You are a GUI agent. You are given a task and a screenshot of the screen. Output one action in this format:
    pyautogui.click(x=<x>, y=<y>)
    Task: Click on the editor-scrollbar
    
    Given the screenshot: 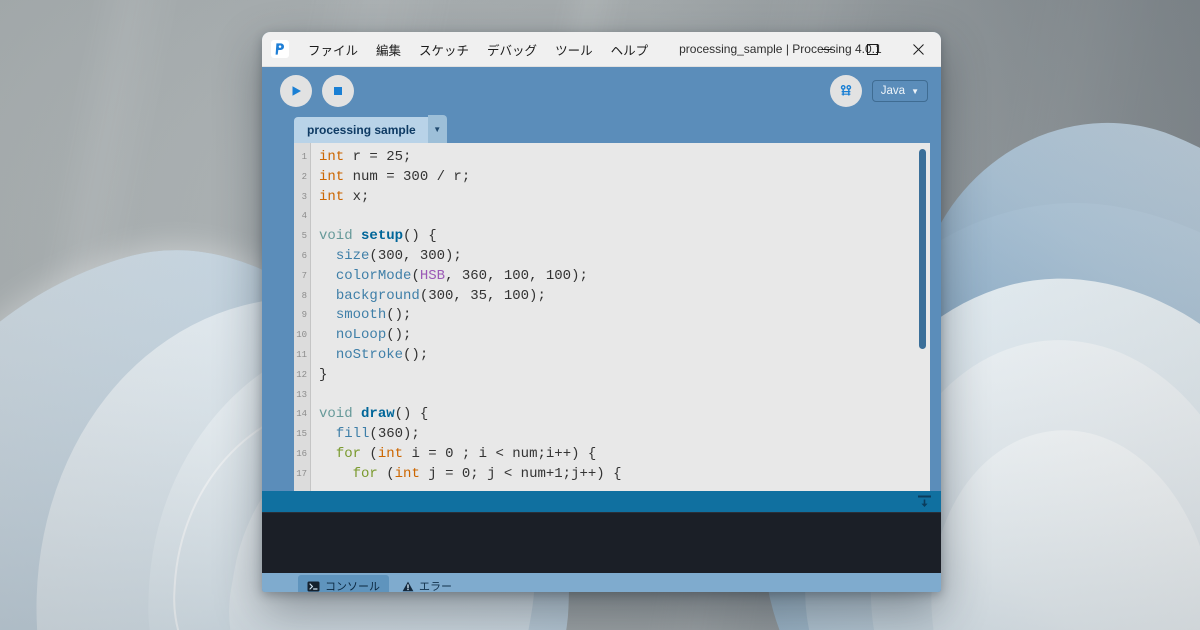 What is the action you would take?
    pyautogui.click(x=922, y=317)
    